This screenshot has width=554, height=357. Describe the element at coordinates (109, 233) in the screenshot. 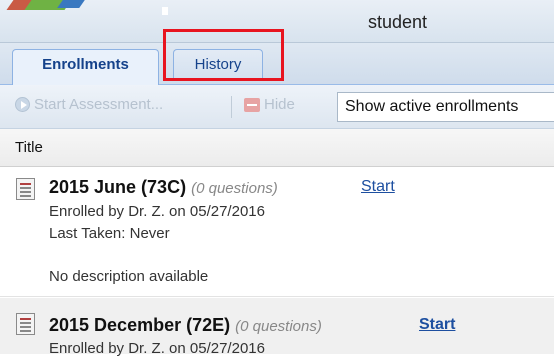

I see `last-taken: Last Taken: Never` at that location.